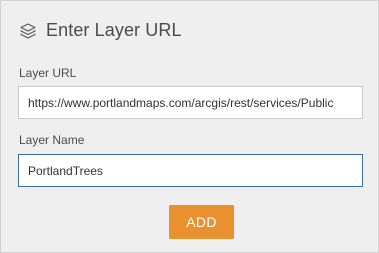  I want to click on layer-url-label: Layer URL, so click(48, 73).